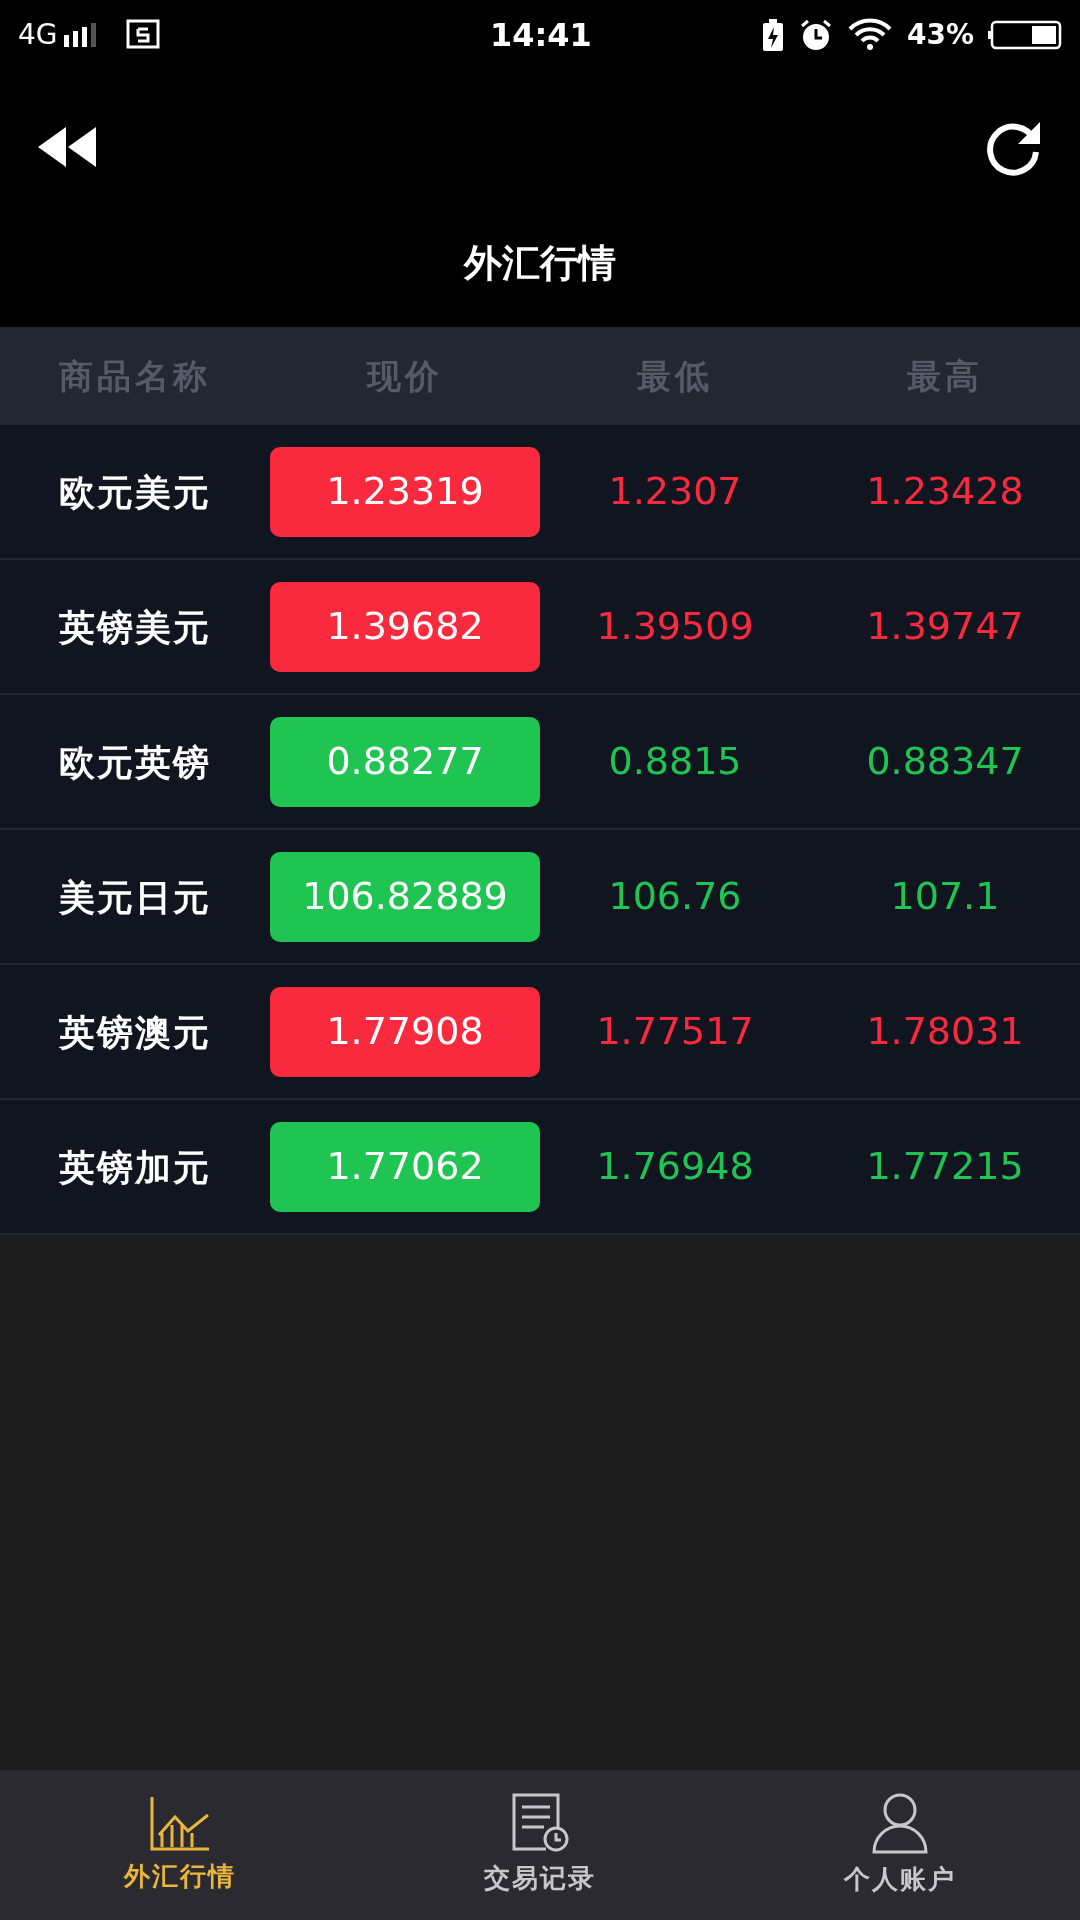  What do you see at coordinates (772, 35) in the screenshot?
I see `battery-charging-icon` at bounding box center [772, 35].